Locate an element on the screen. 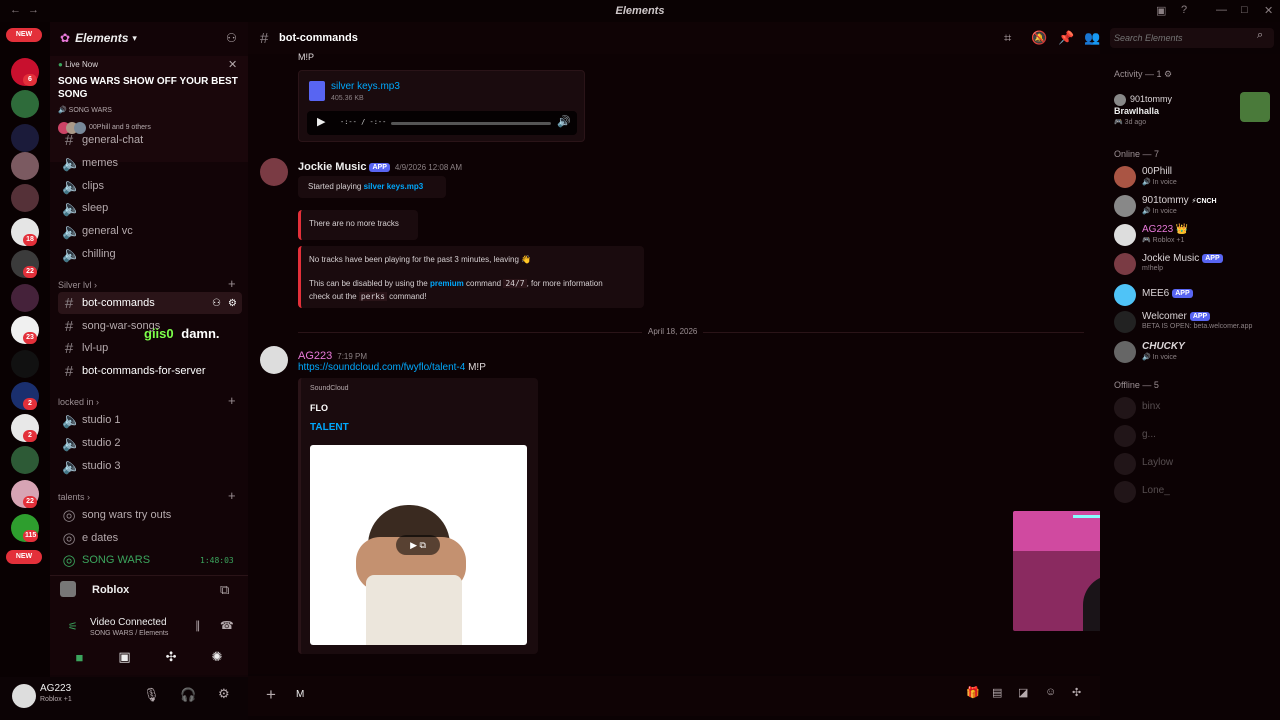 This screenshot has width=1280, height=720. member-item: 901tommy ⚡CNCH 🔊 In voice is located at coordinates (1194, 206).